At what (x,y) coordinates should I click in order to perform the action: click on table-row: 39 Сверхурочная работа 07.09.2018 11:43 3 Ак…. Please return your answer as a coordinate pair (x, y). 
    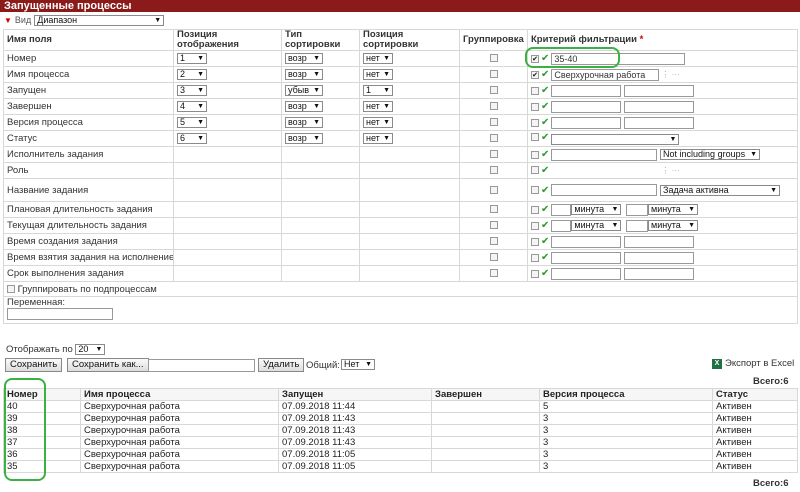
    Looking at the image, I should click on (400, 418).